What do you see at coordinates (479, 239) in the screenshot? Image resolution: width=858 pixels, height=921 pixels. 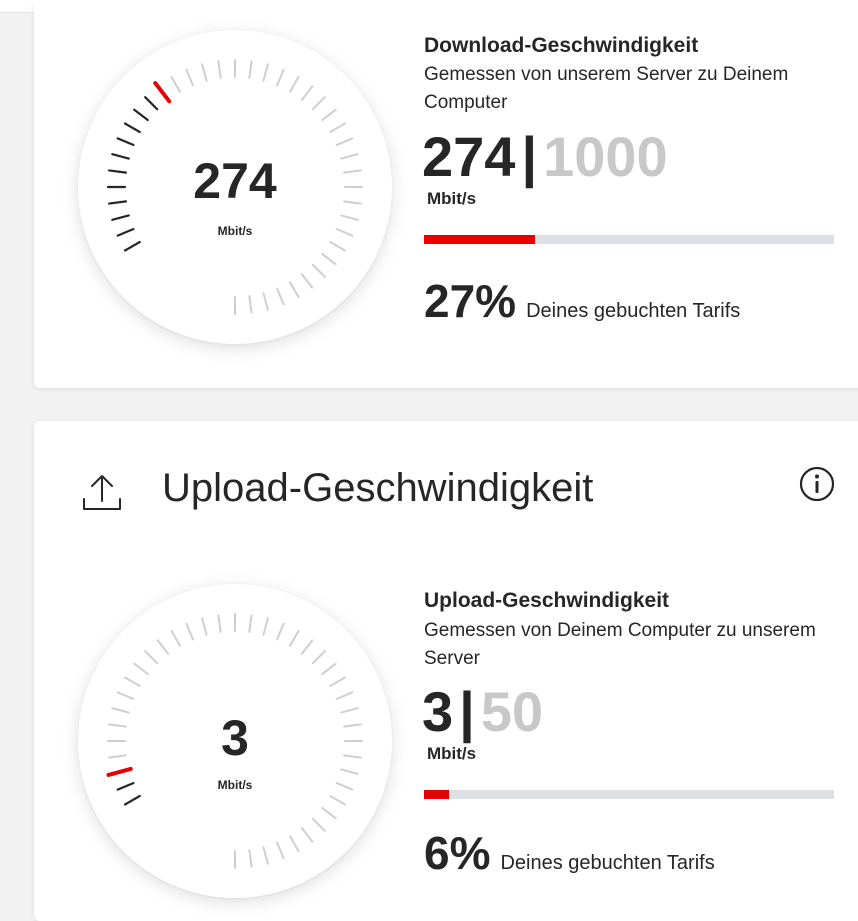 I see `download-progress-fill` at bounding box center [479, 239].